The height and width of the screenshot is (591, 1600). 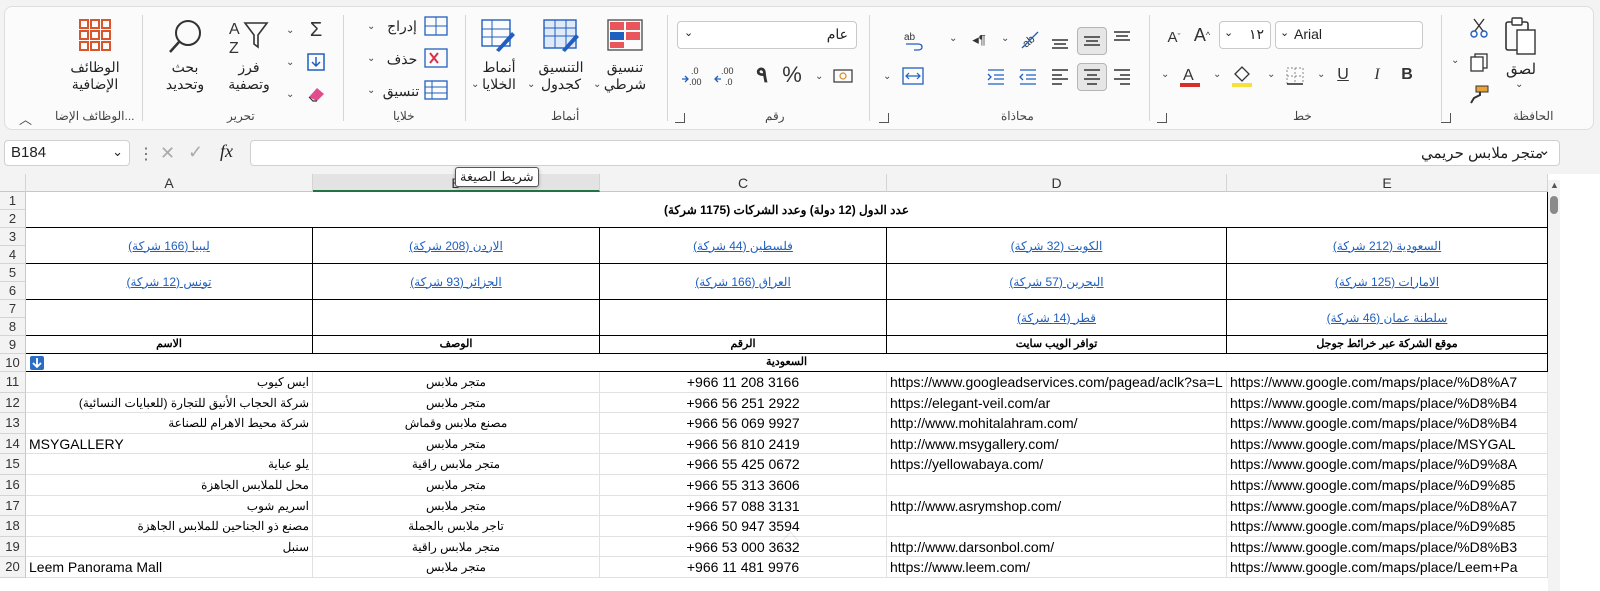 I want to click on conditional-formatting-dropdown-icon: ⌄, so click(x=597, y=84).